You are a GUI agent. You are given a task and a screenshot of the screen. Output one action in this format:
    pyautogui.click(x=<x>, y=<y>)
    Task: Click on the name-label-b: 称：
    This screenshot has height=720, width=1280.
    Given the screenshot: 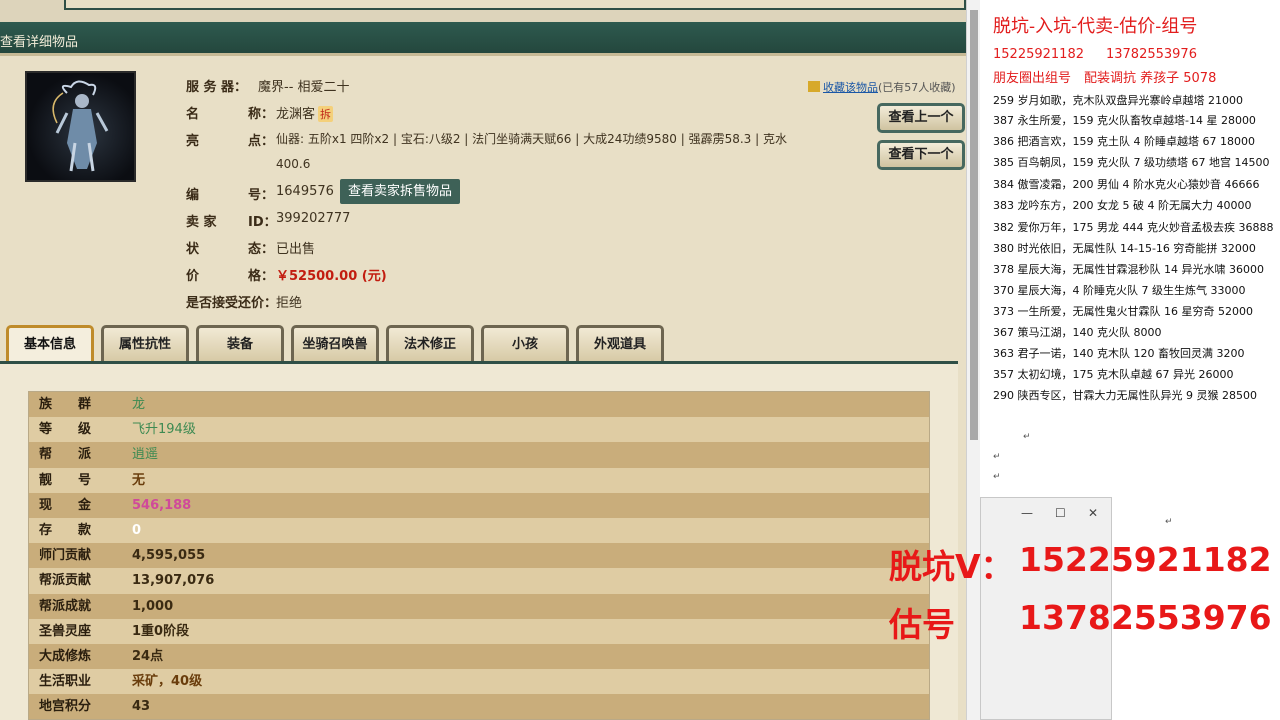 What is the action you would take?
    pyautogui.click(x=261, y=114)
    